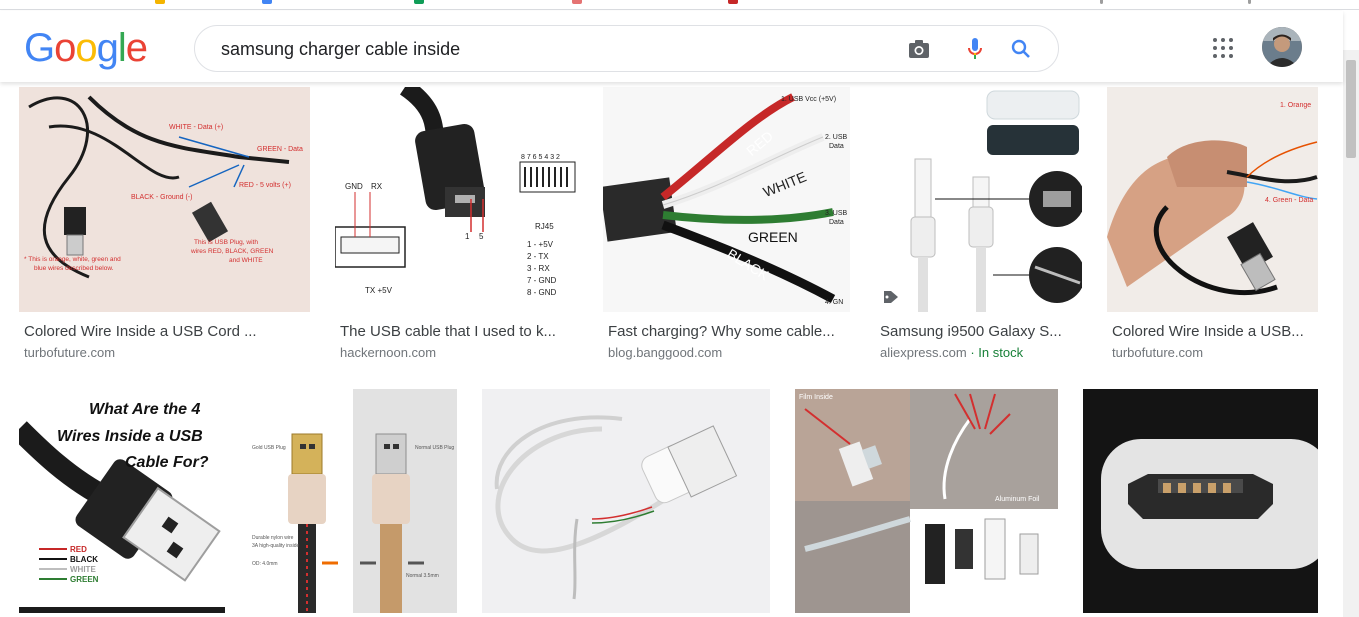  Describe the element at coordinates (84, 579) in the screenshot. I see `legend-green: GREEN` at that location.